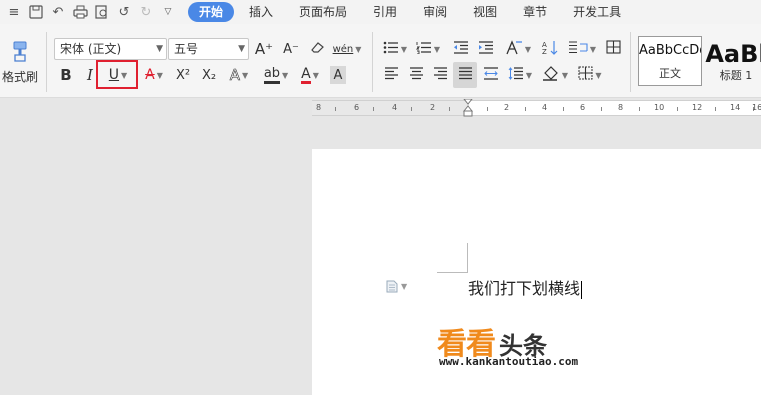 Image resolution: width=761 pixels, height=395 pixels. Describe the element at coordinates (670, 50) in the screenshot. I see `style-preview: AaBbCcDd` at that location.